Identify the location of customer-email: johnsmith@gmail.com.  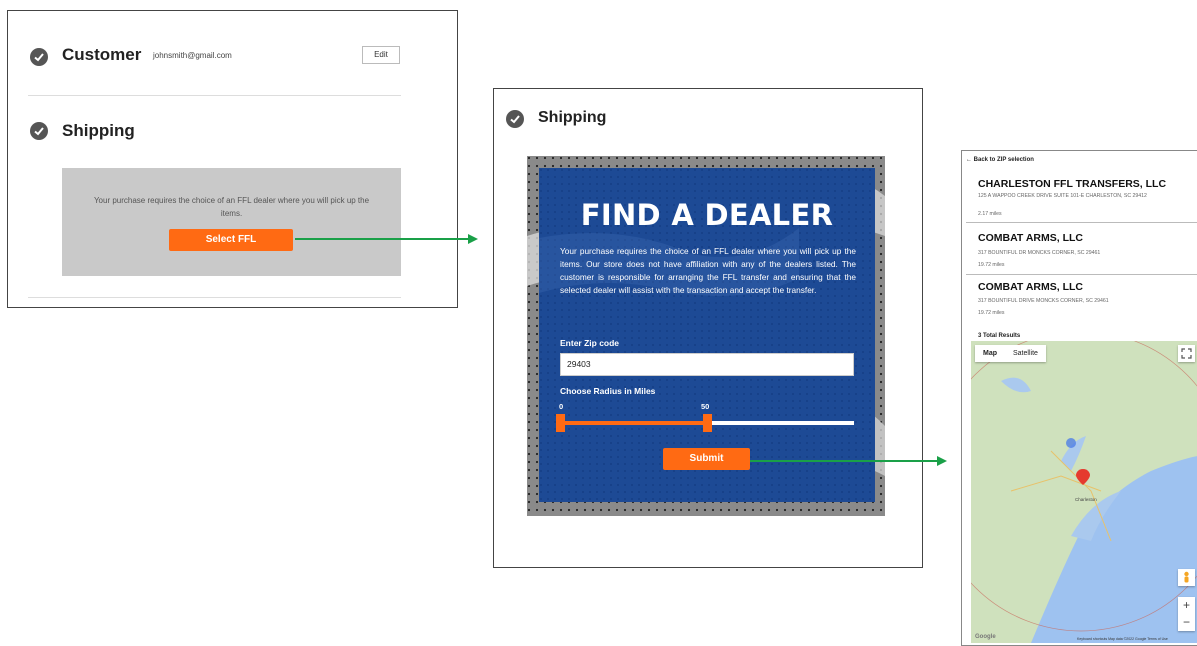
(192, 55).